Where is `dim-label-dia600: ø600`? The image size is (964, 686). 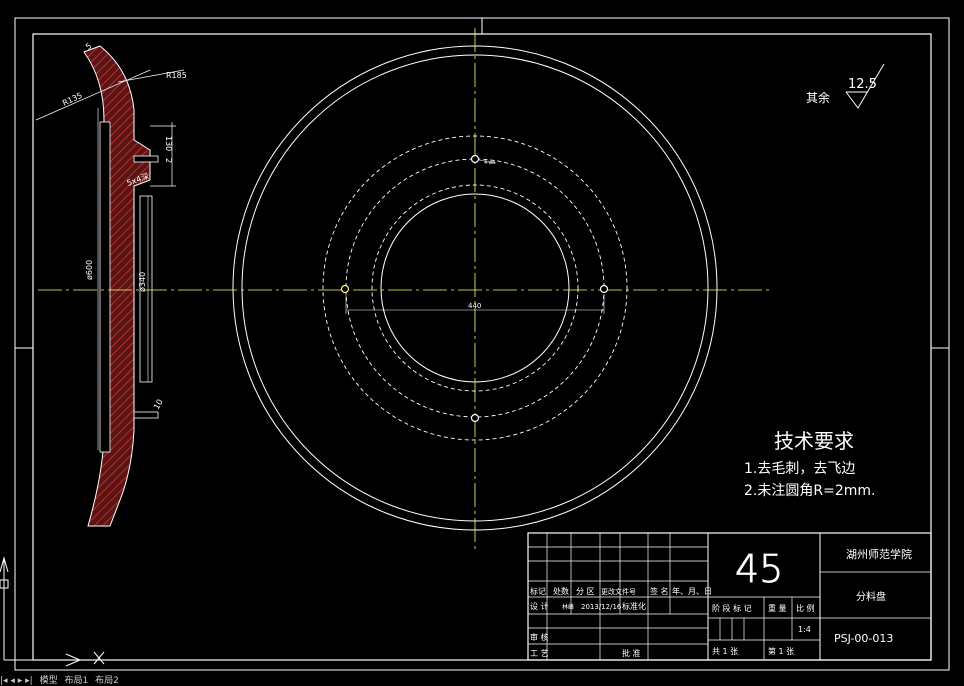
dim-label-dia600: ø600 is located at coordinates (89, 270).